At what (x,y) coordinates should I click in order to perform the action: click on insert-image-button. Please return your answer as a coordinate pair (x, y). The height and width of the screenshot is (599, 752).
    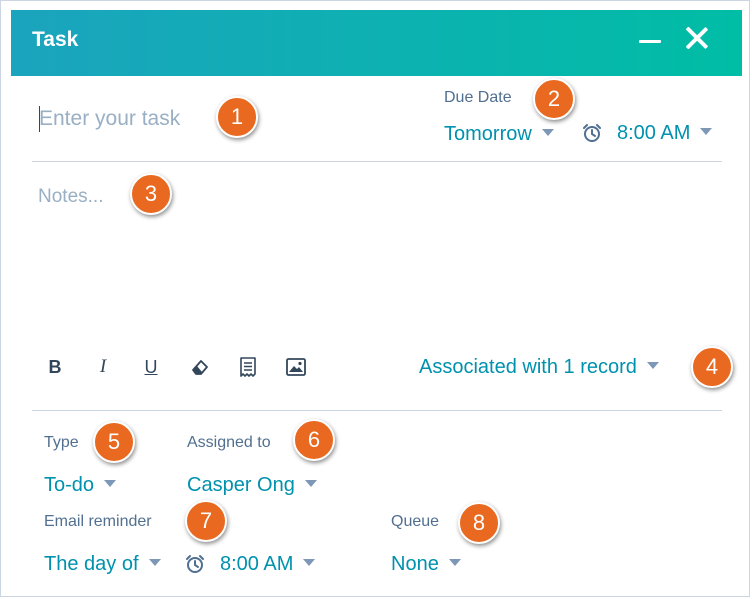
    Looking at the image, I should click on (296, 367).